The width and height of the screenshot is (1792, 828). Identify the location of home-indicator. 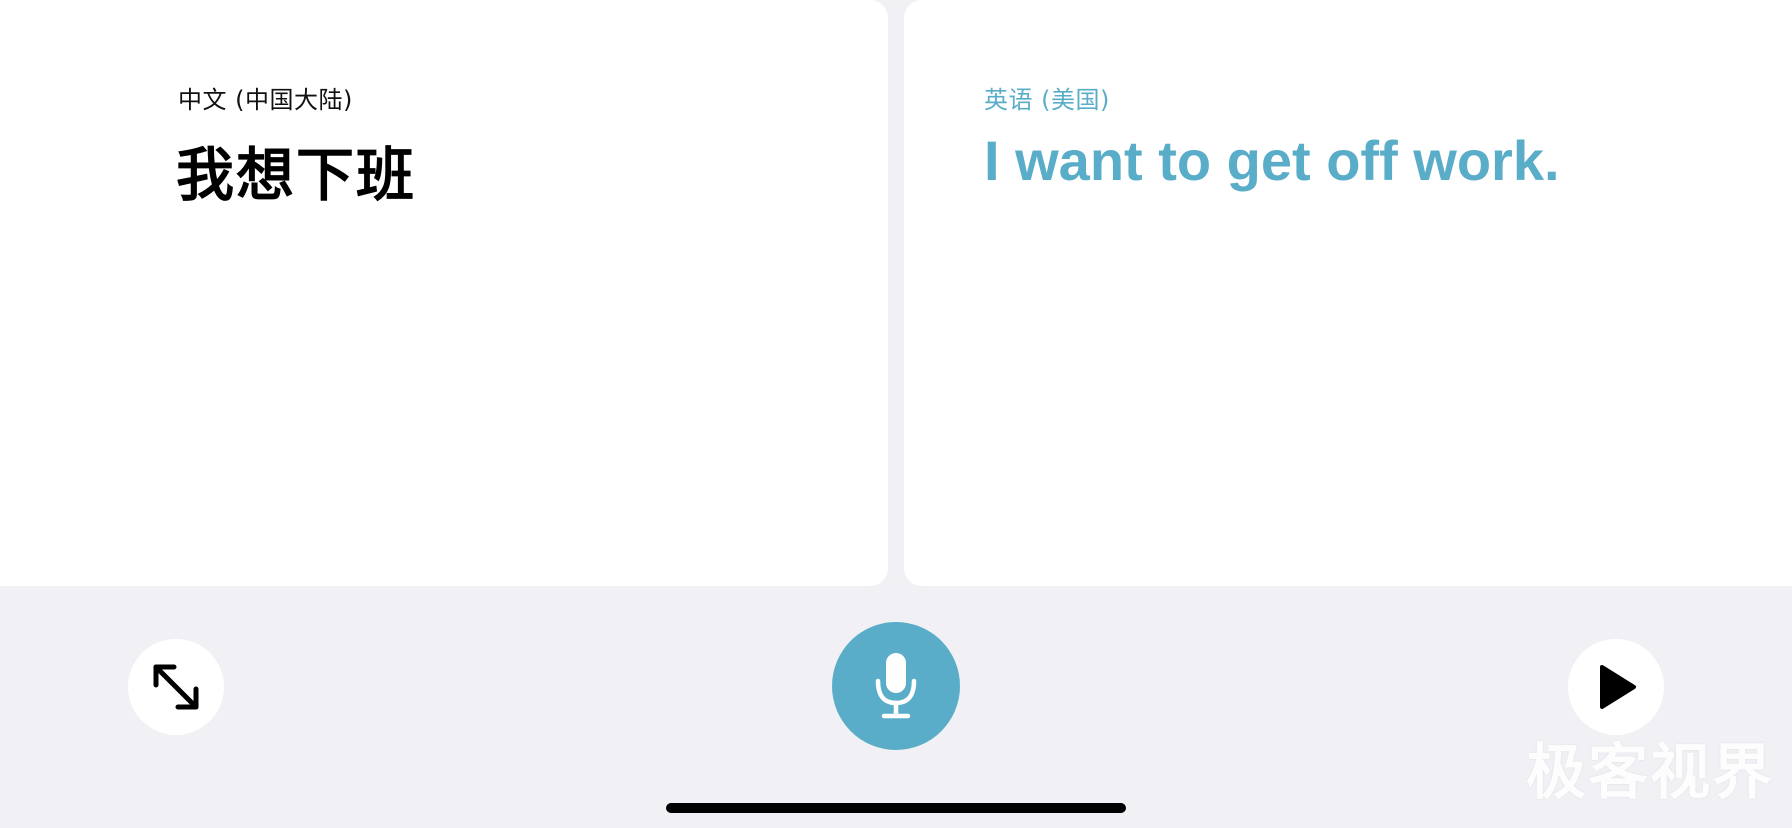
(896, 808).